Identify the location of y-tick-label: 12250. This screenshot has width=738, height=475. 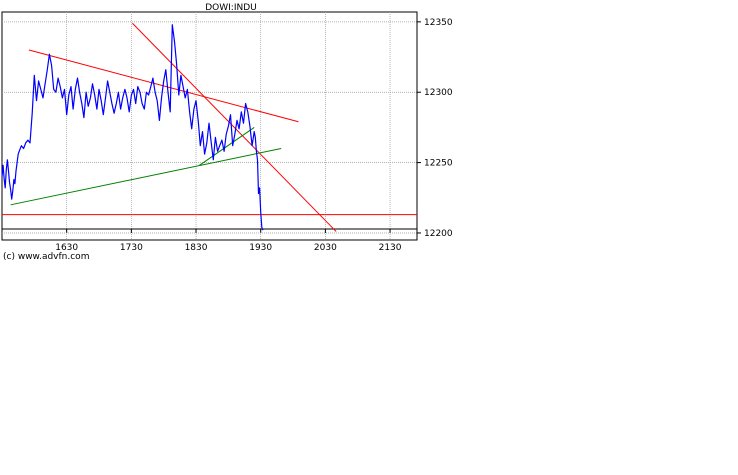
(438, 164).